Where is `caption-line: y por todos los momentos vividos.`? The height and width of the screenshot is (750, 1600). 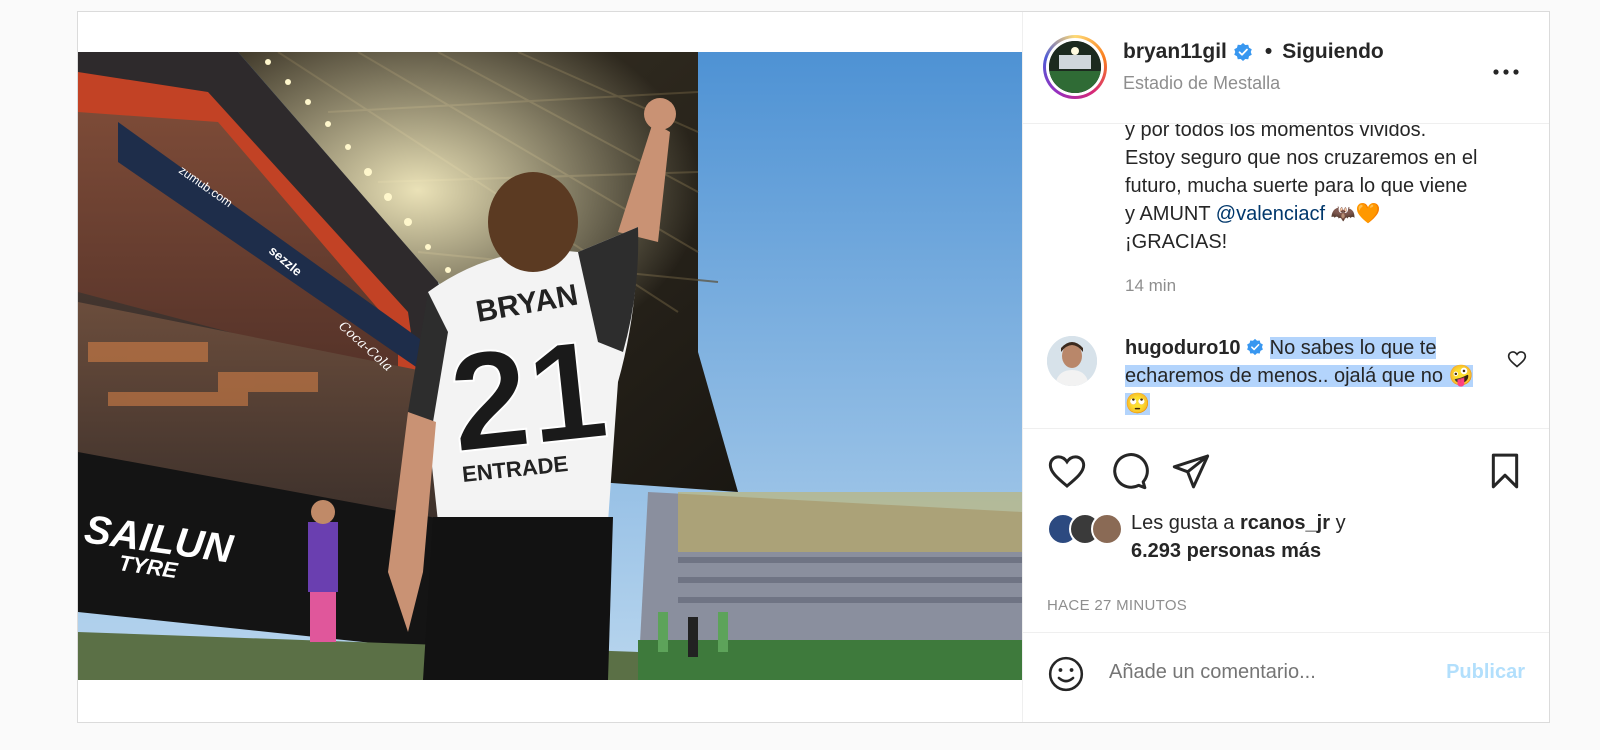
caption-line: y por todos los momentos vividos. is located at coordinates (1276, 132).